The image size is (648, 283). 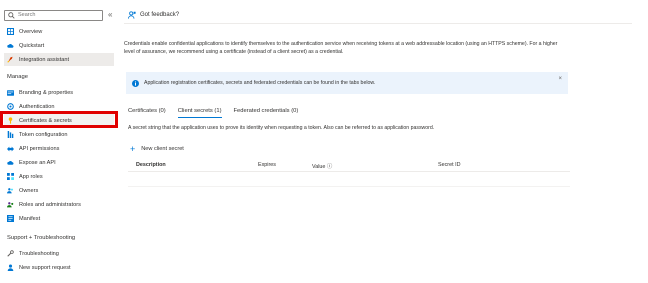 What do you see at coordinates (37, 106) in the screenshot?
I see `sidebar-item-label: Authentication` at bounding box center [37, 106].